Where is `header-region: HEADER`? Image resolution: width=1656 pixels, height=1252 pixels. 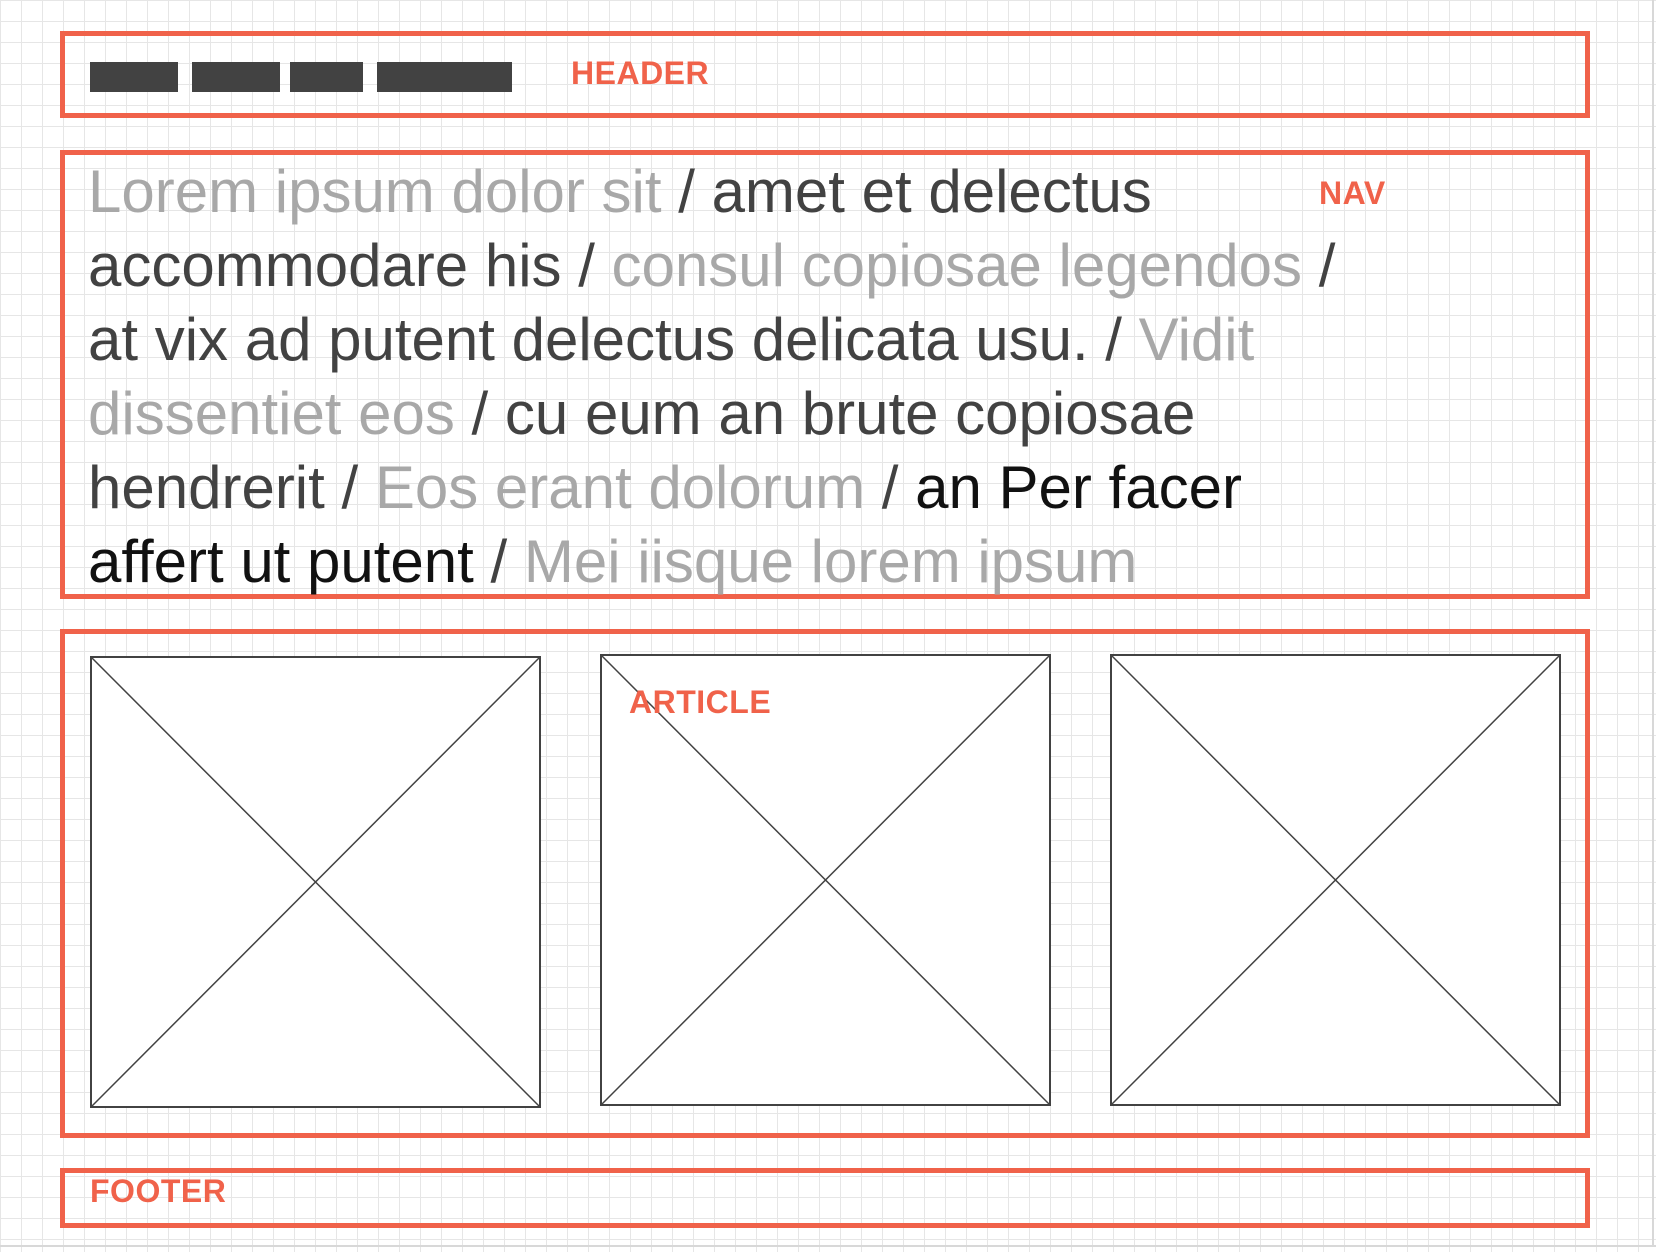
header-region: HEADER is located at coordinates (825, 74).